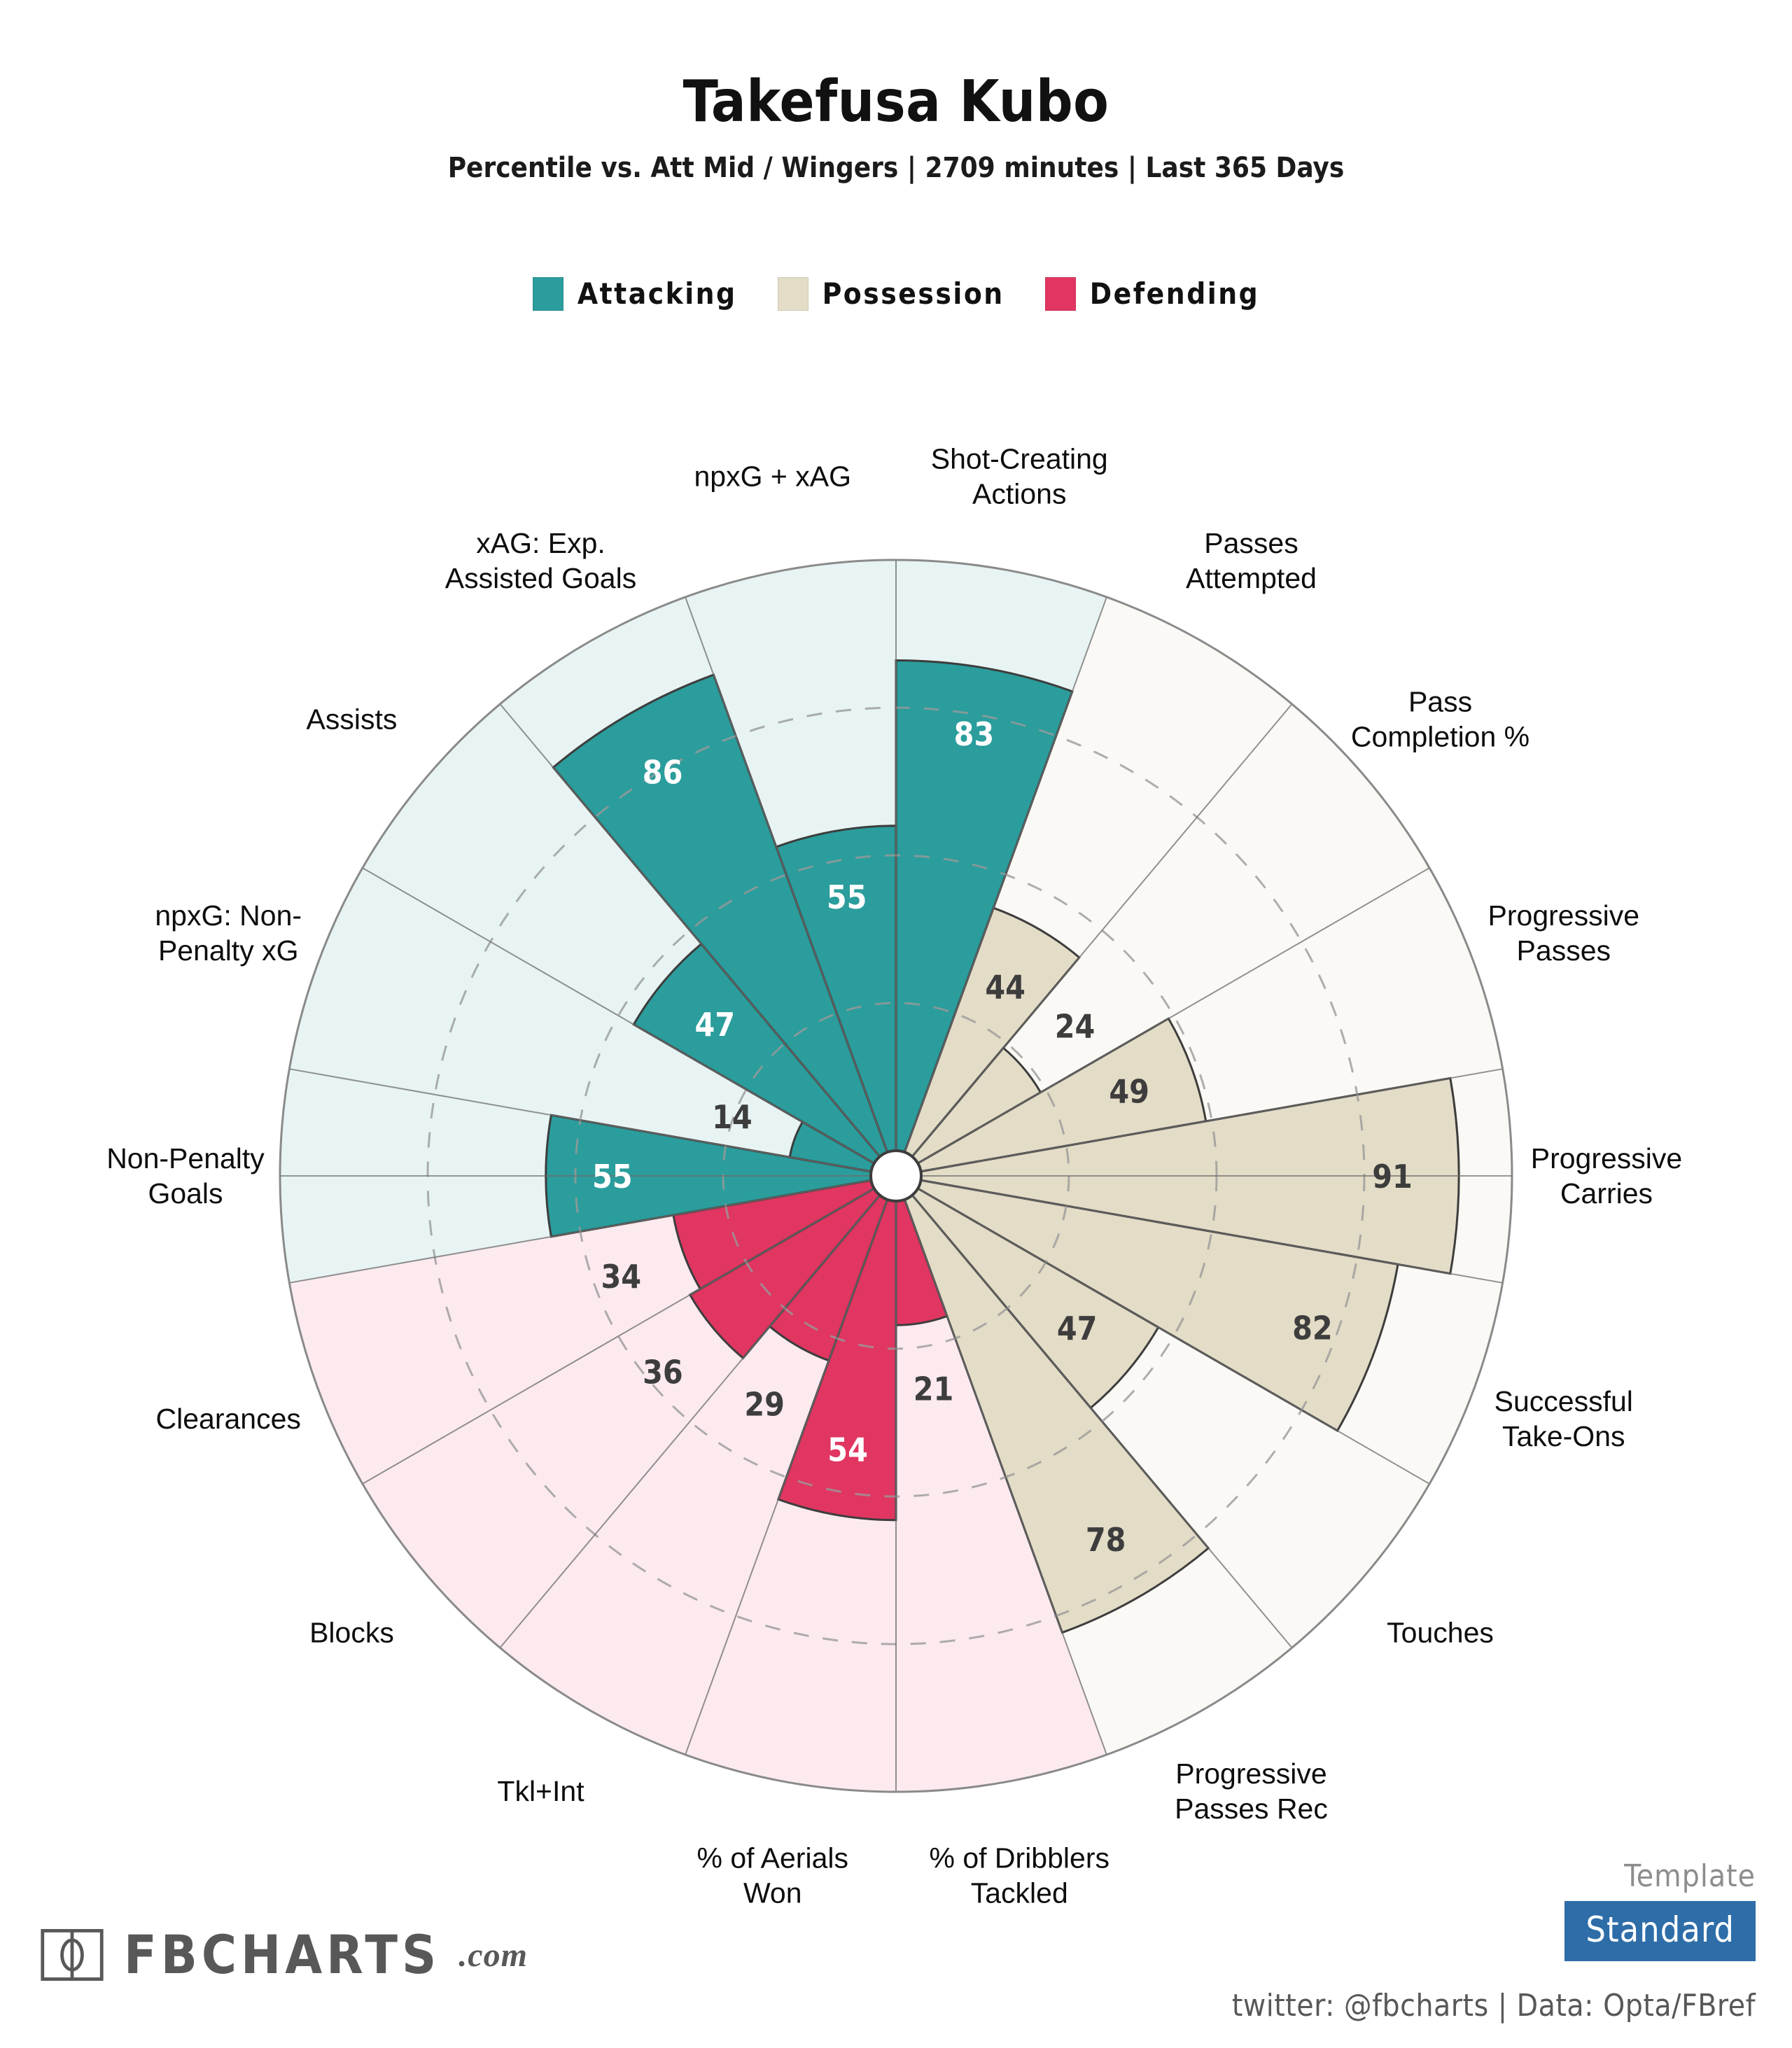  What do you see at coordinates (933, 1389) in the screenshot?
I see `wedge-value-label: 21` at bounding box center [933, 1389].